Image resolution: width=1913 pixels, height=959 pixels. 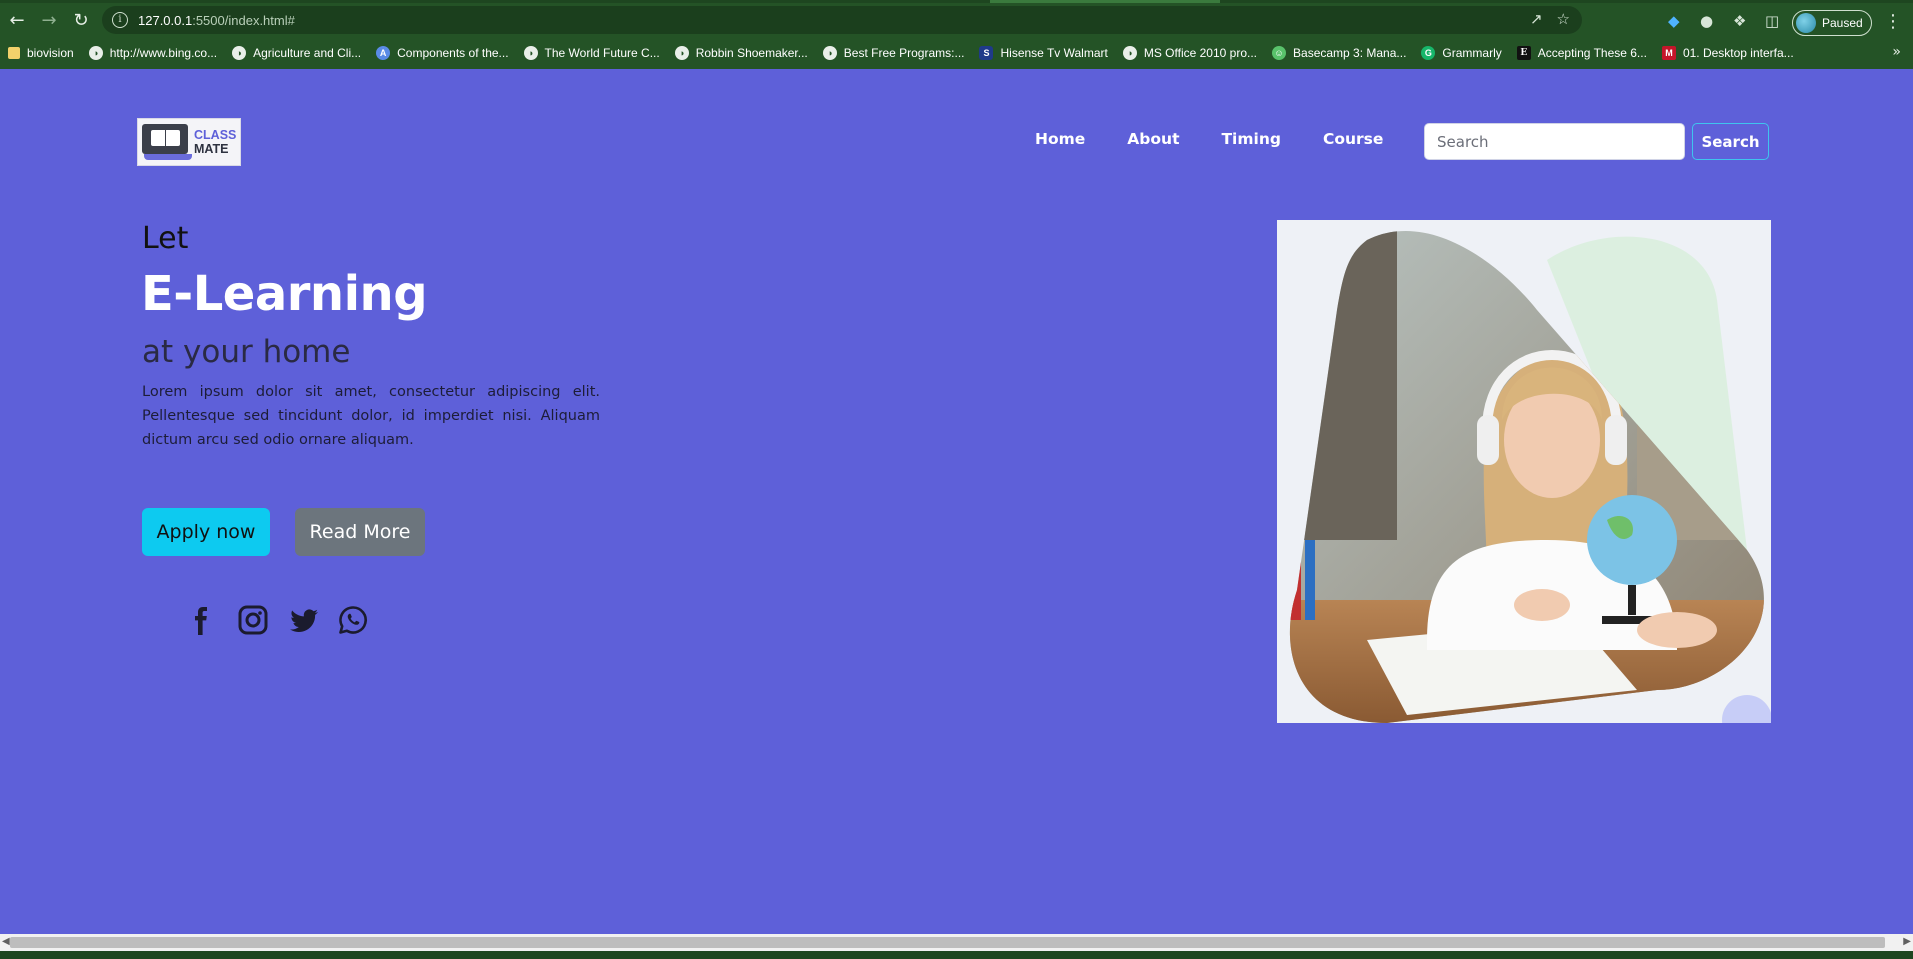 What do you see at coordinates (215, 135) in the screenshot?
I see `logo-text-line1: CLASS` at bounding box center [215, 135].